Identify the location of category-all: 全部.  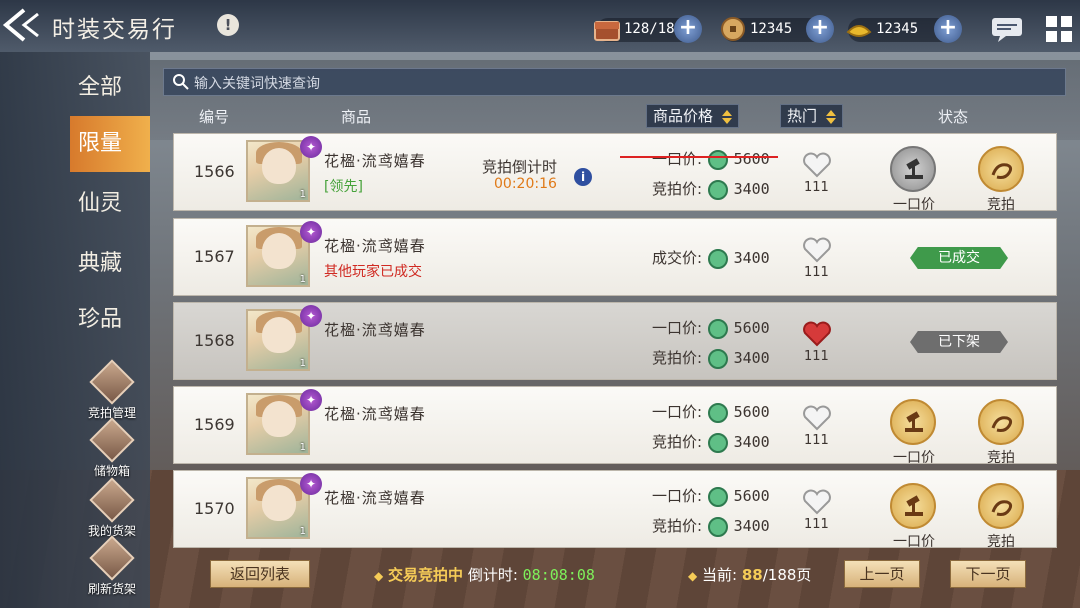
(110, 88).